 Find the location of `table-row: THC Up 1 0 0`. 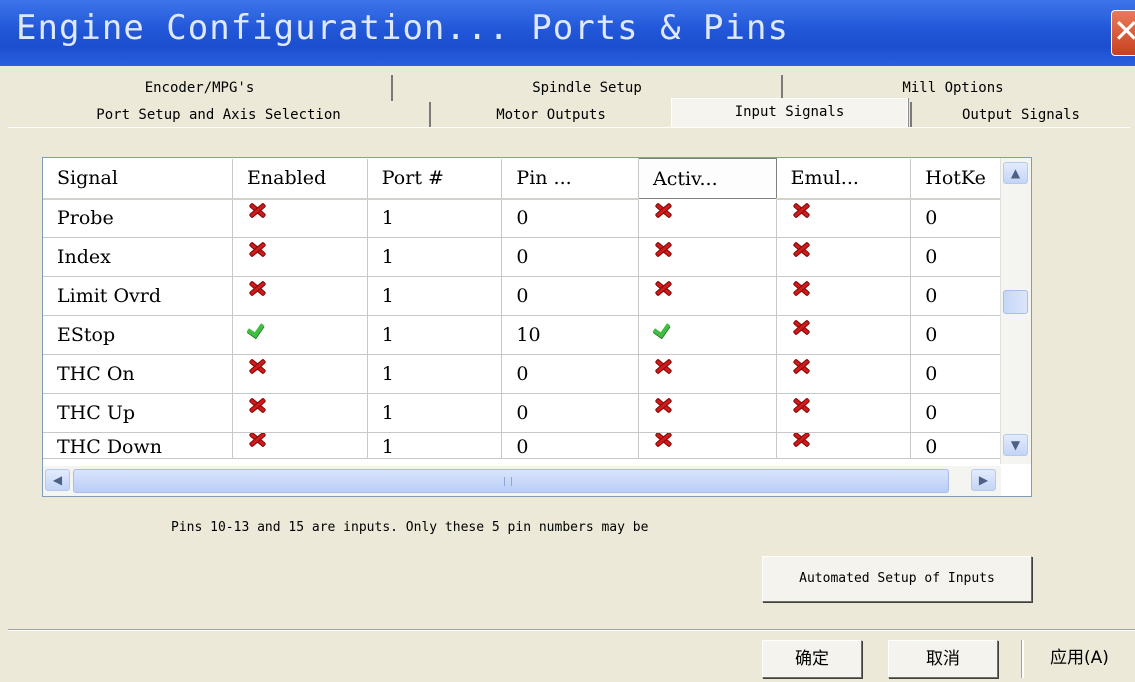

table-row: THC Up 1 0 0 is located at coordinates (537, 413).